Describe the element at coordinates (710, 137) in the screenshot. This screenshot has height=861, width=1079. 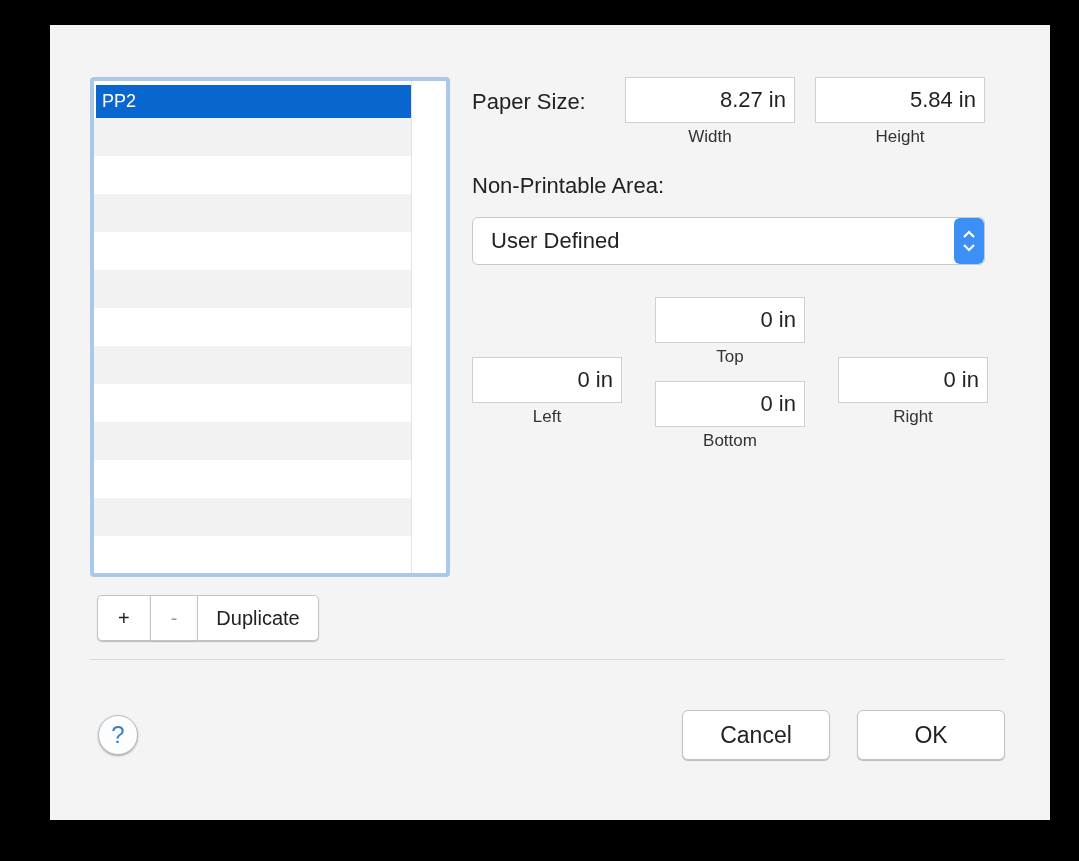
I see `width-caption: Width` at that location.